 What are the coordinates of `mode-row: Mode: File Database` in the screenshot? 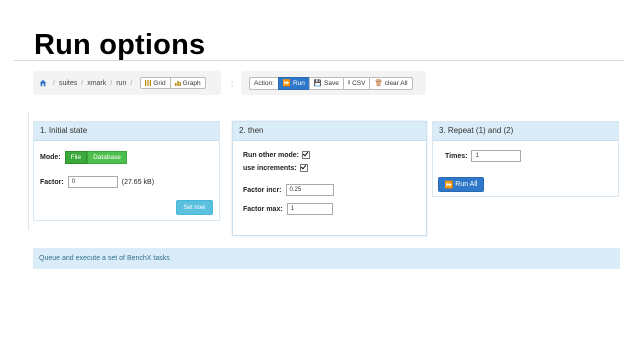 It's located at (83, 157).